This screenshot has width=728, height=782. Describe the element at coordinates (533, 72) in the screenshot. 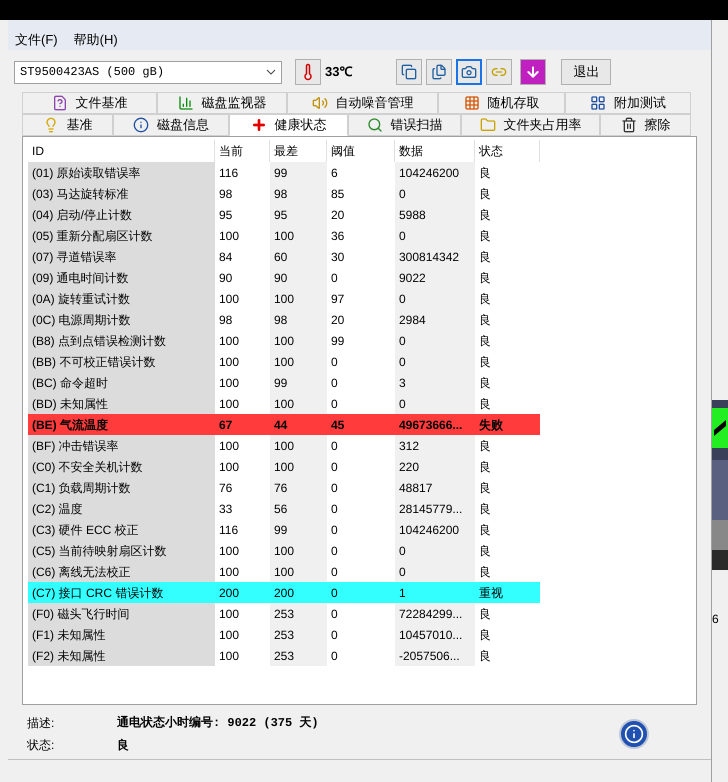

I see `download-button` at that location.